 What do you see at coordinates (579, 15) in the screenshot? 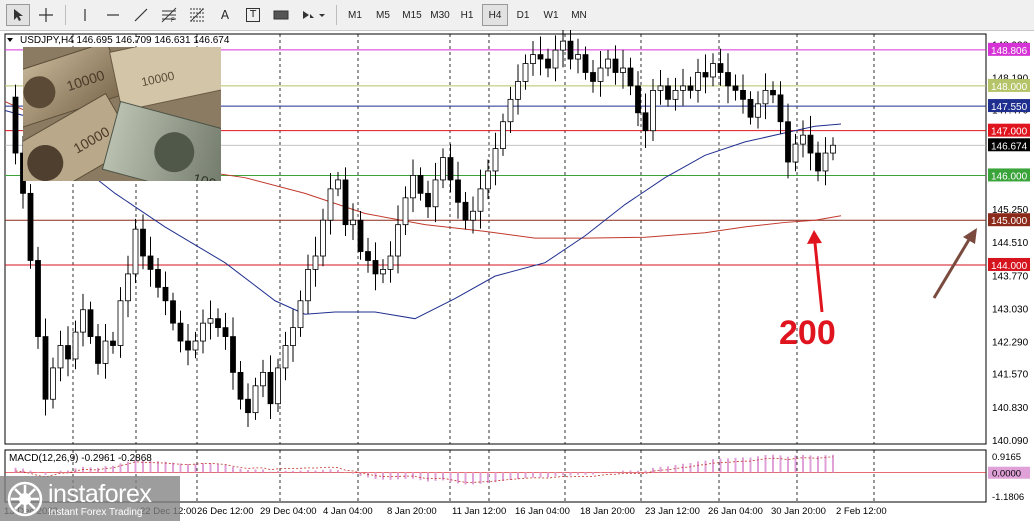
I see `timeframe-mn: MN` at bounding box center [579, 15].